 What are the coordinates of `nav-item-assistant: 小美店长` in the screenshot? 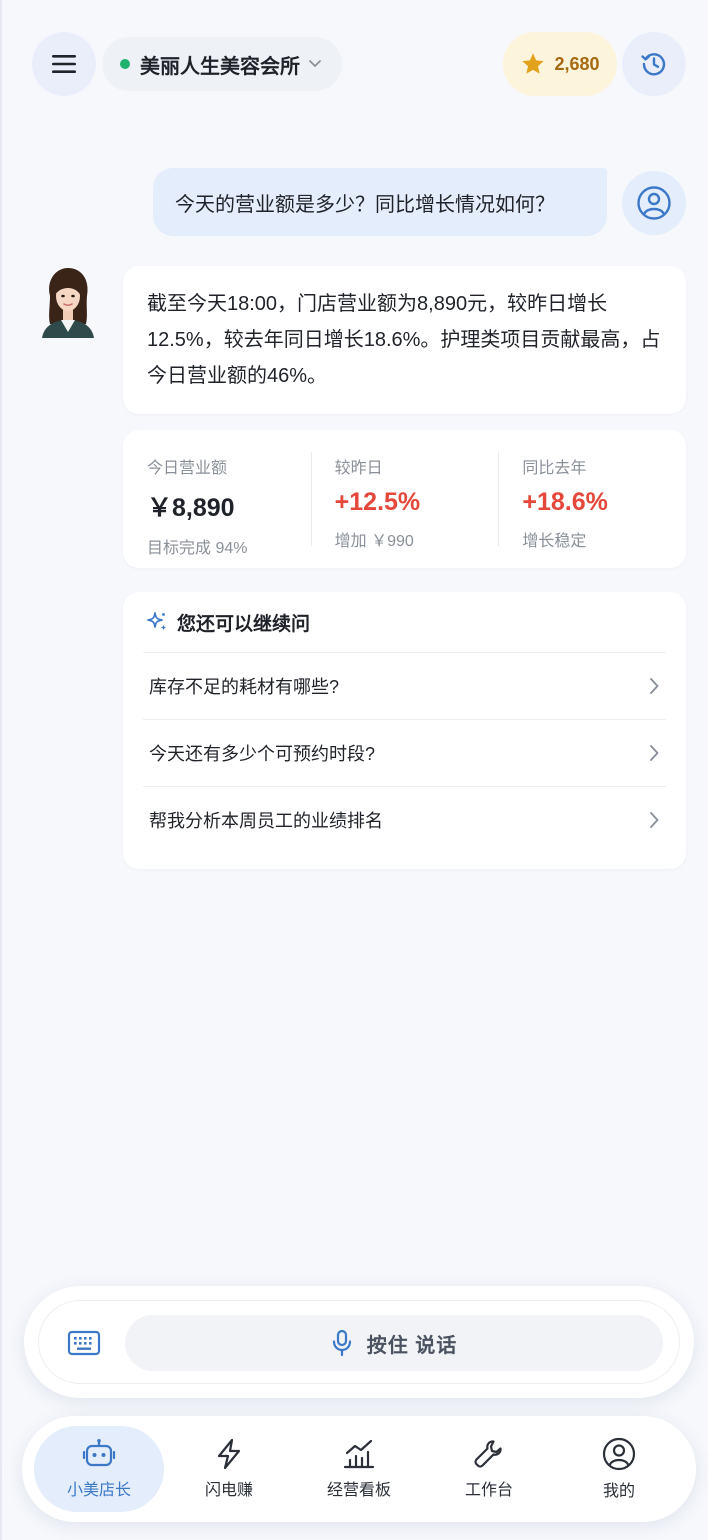 It's located at (99, 1469).